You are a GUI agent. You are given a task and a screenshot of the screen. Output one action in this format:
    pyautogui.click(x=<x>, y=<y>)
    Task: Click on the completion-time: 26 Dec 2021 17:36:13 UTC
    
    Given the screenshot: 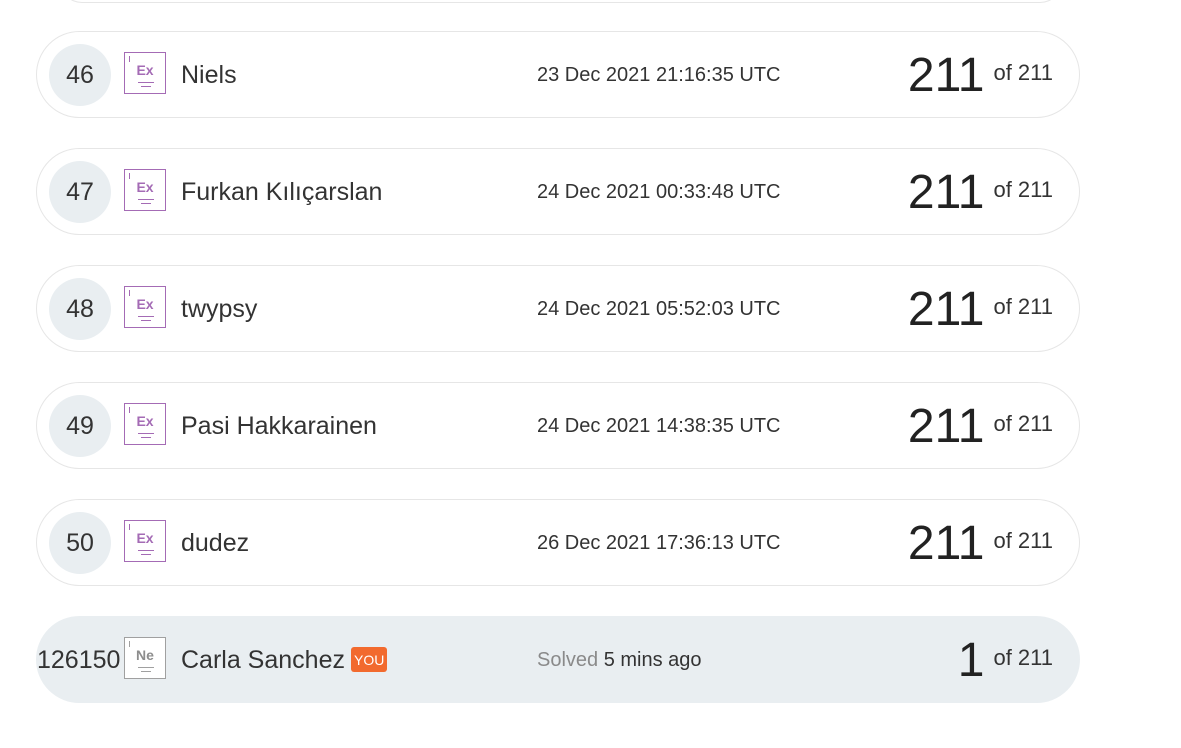 What is the action you would take?
    pyautogui.click(x=659, y=543)
    